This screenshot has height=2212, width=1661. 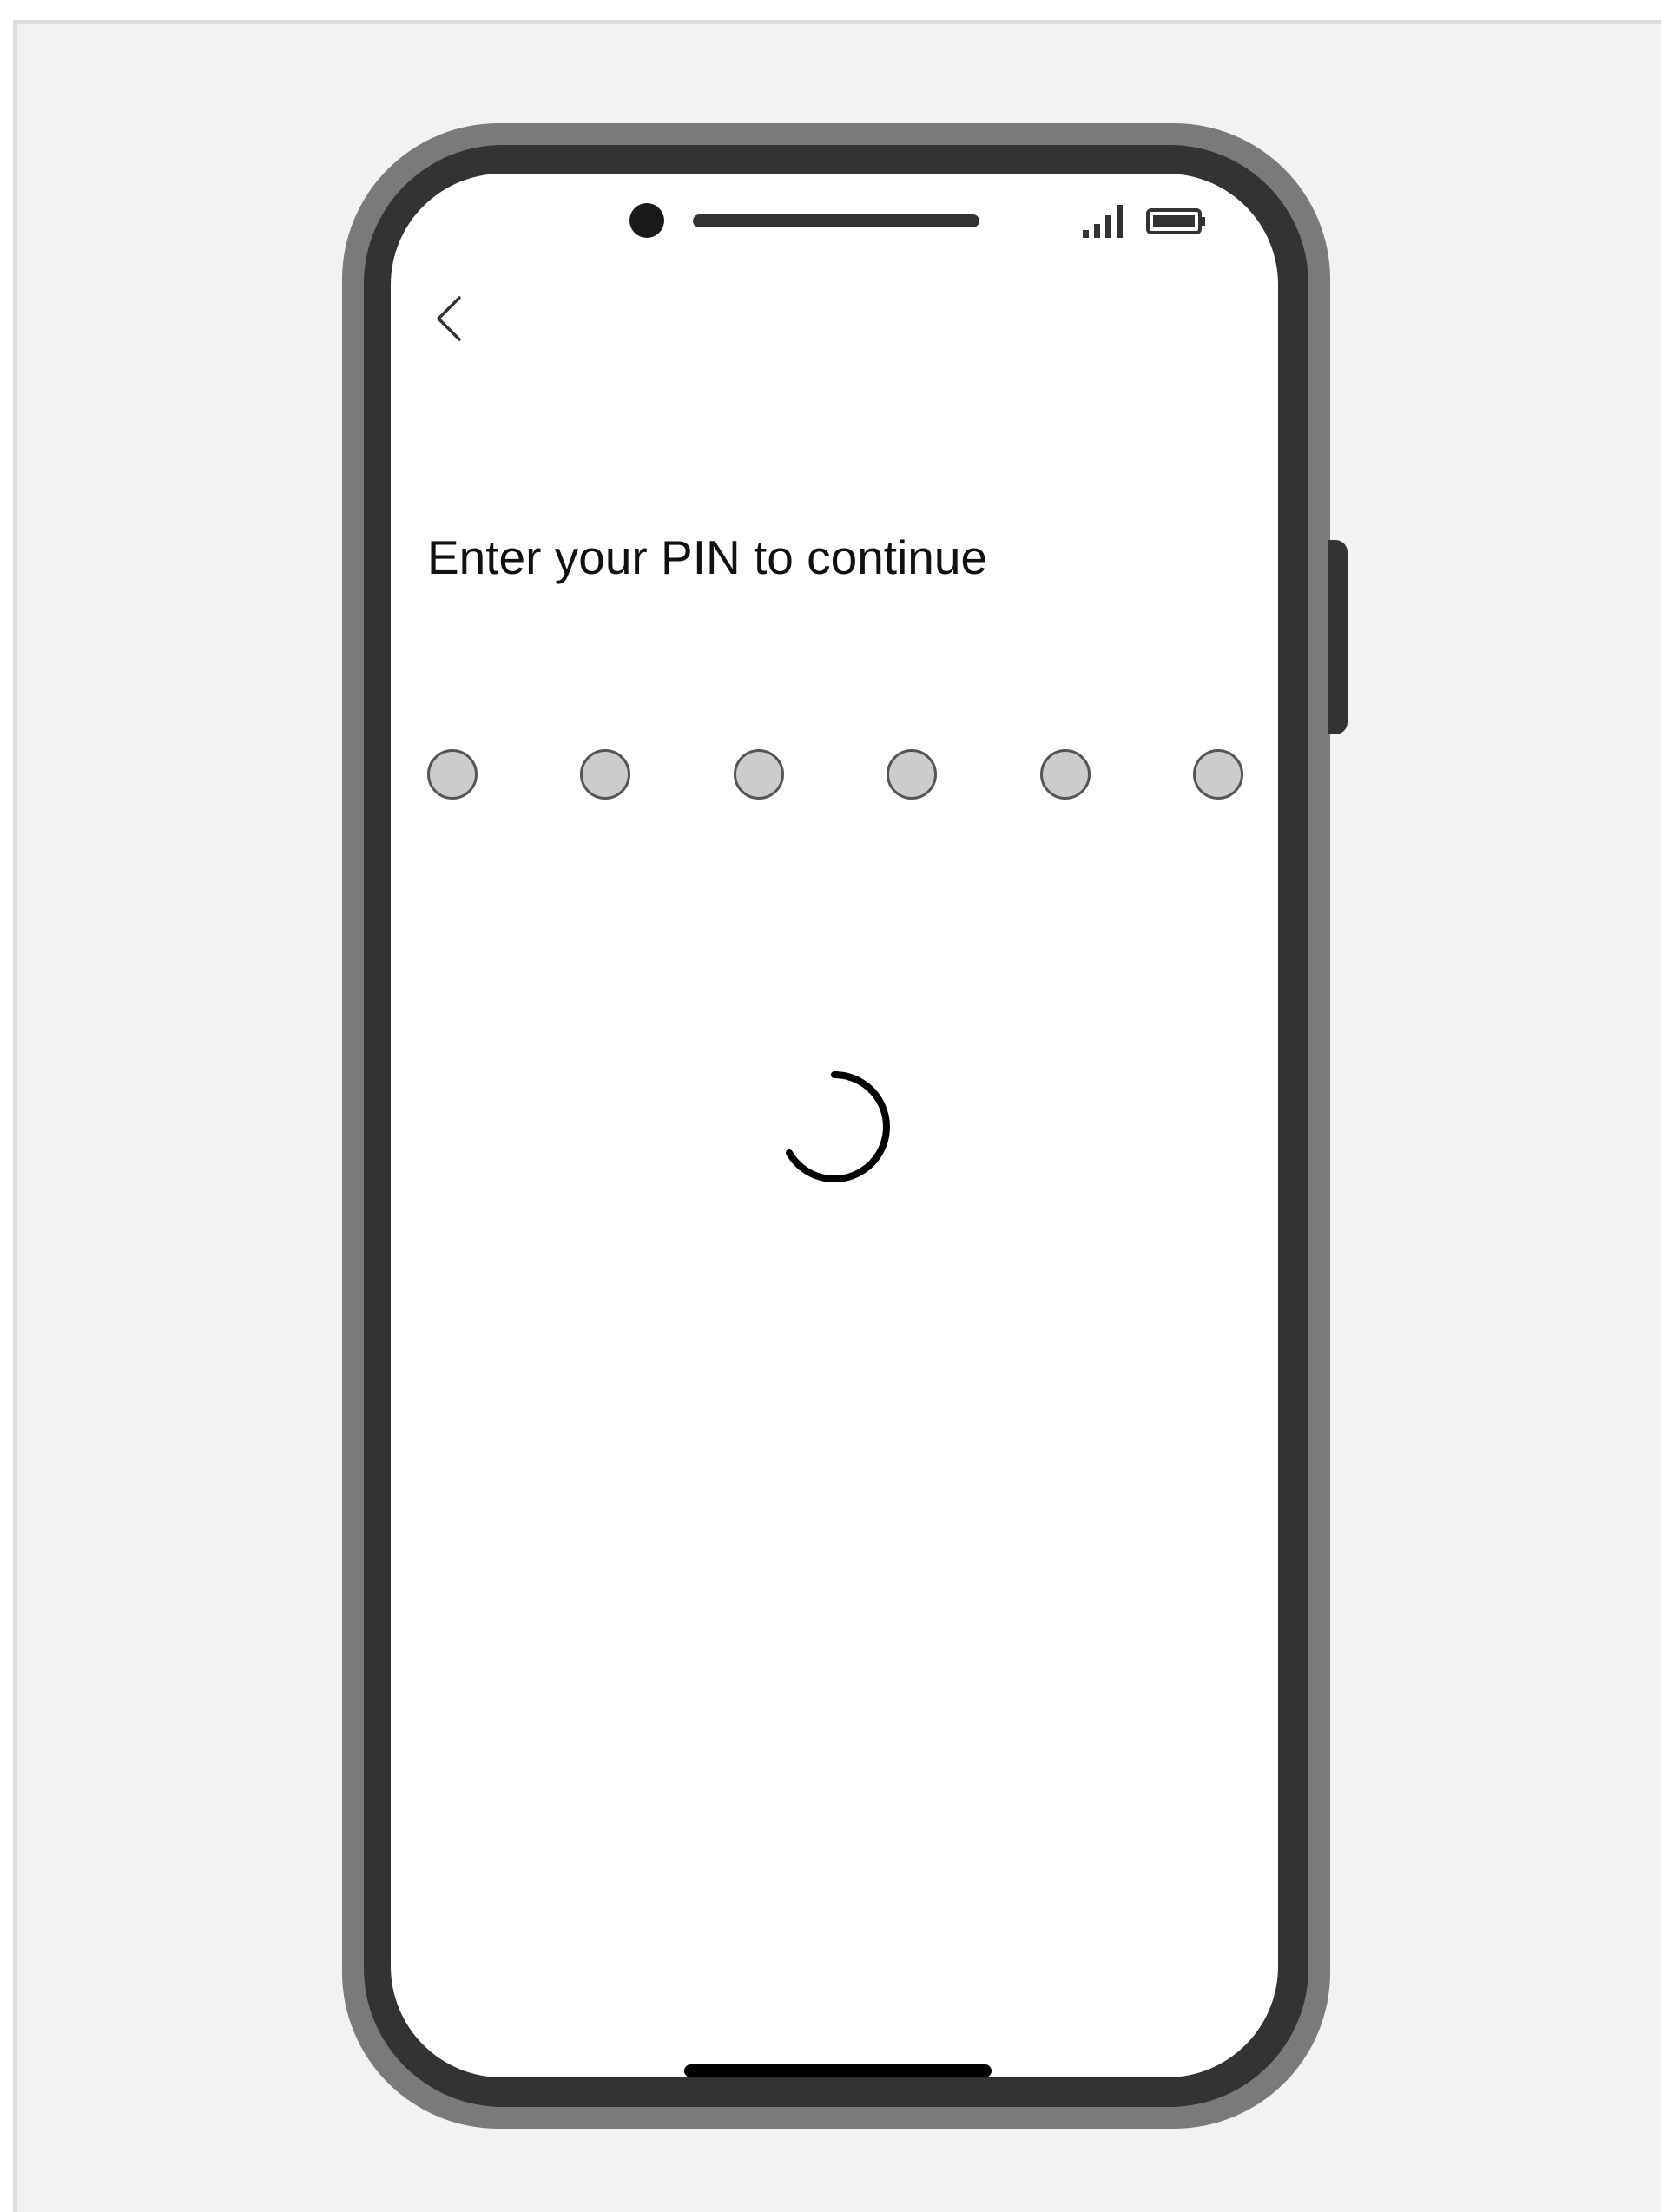 What do you see at coordinates (838, 1126) in the screenshot?
I see `loading-spinner-icon` at bounding box center [838, 1126].